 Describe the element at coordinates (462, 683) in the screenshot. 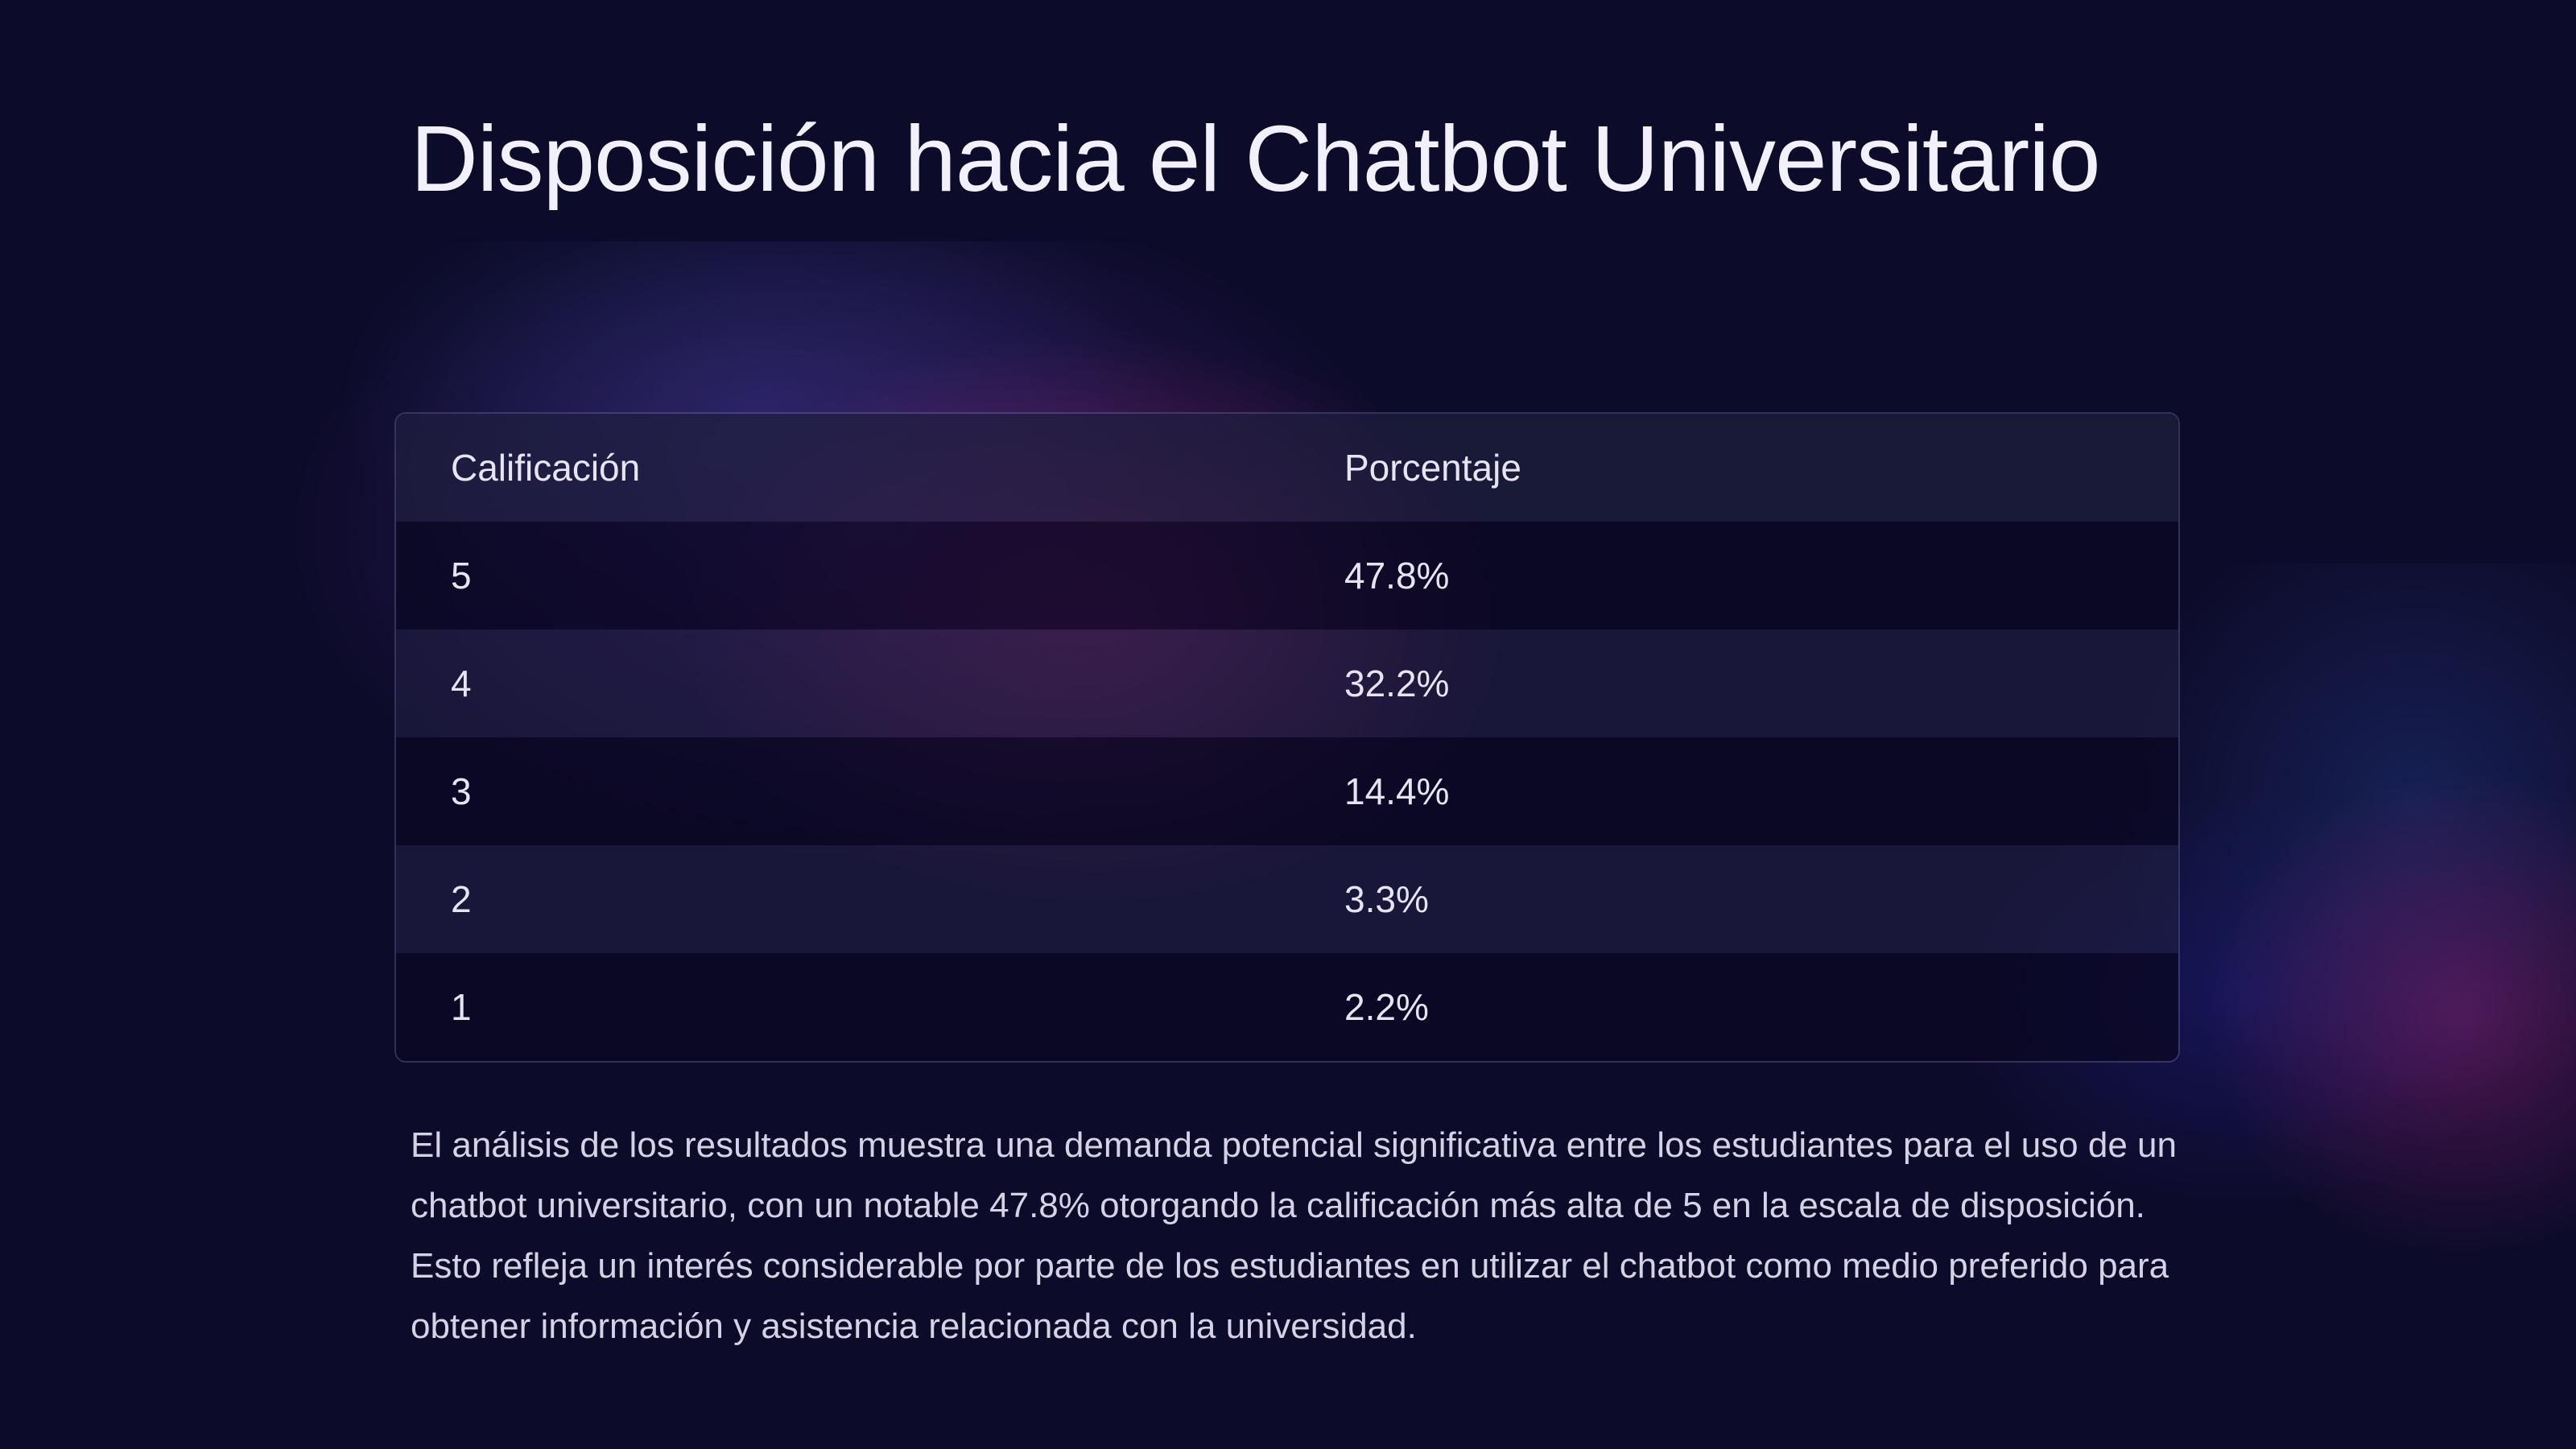

I see `rating-cell: 4` at that location.